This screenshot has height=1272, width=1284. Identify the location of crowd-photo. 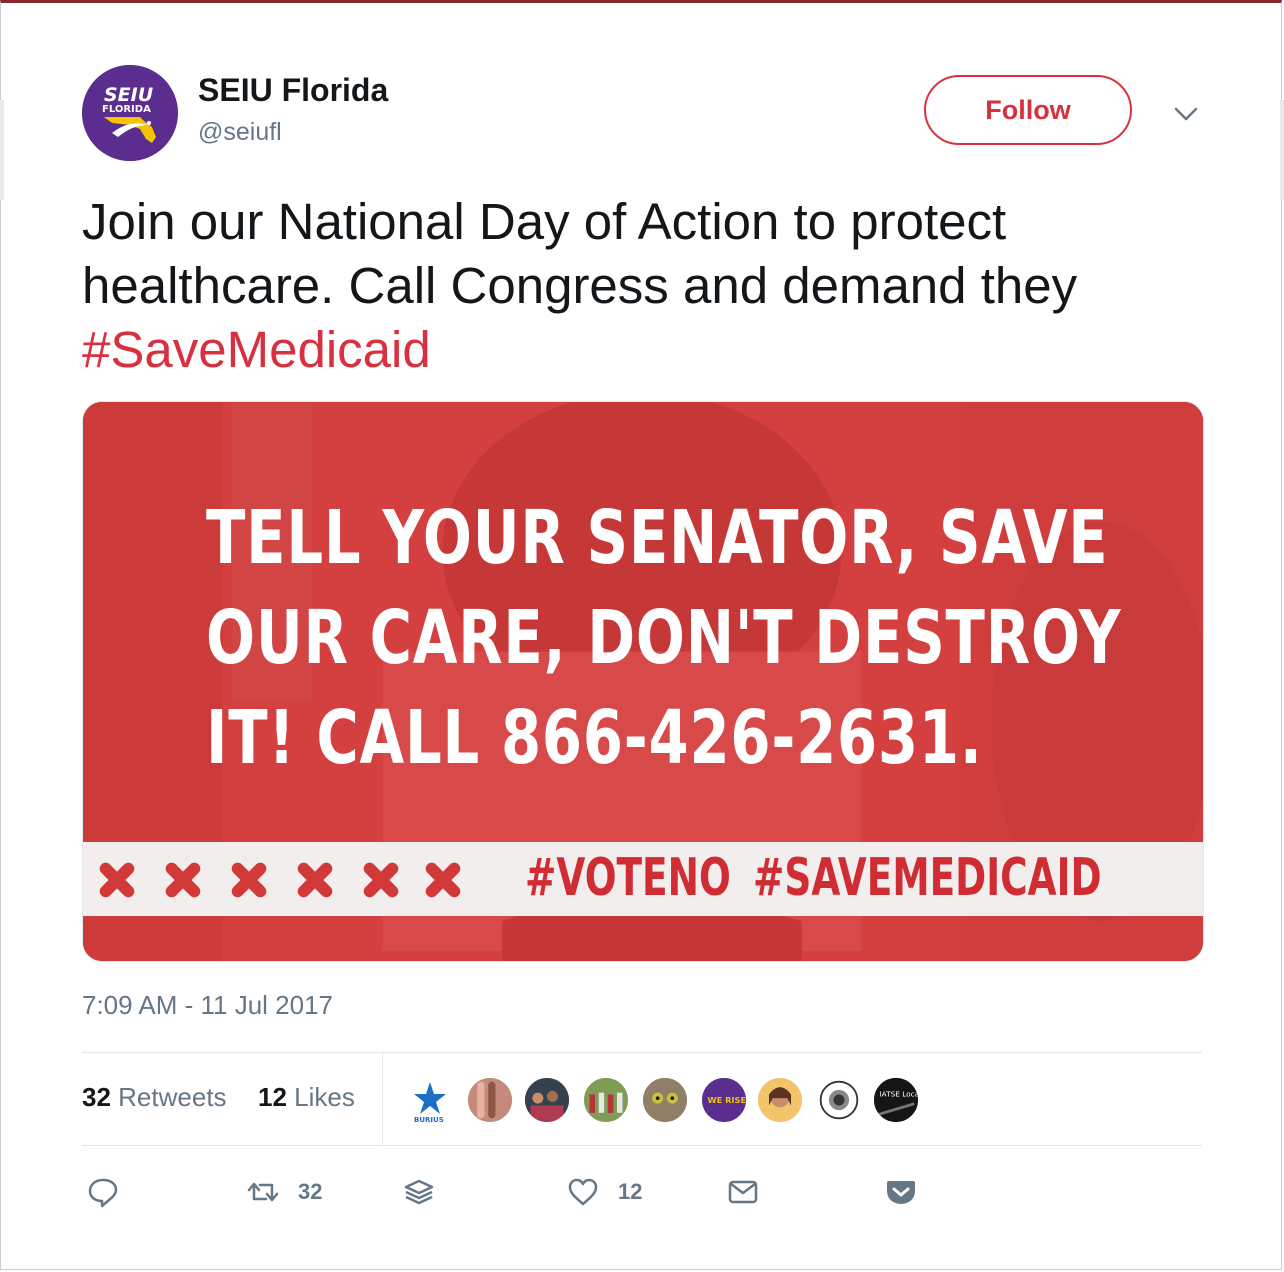
(606, 1100).